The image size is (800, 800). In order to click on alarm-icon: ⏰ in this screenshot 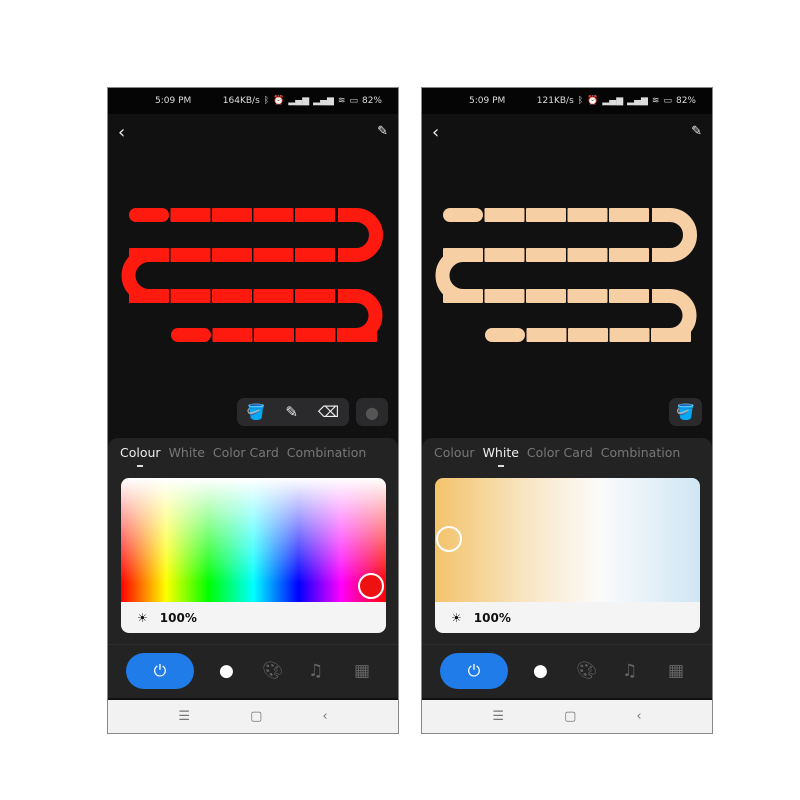, I will do `click(279, 101)`.